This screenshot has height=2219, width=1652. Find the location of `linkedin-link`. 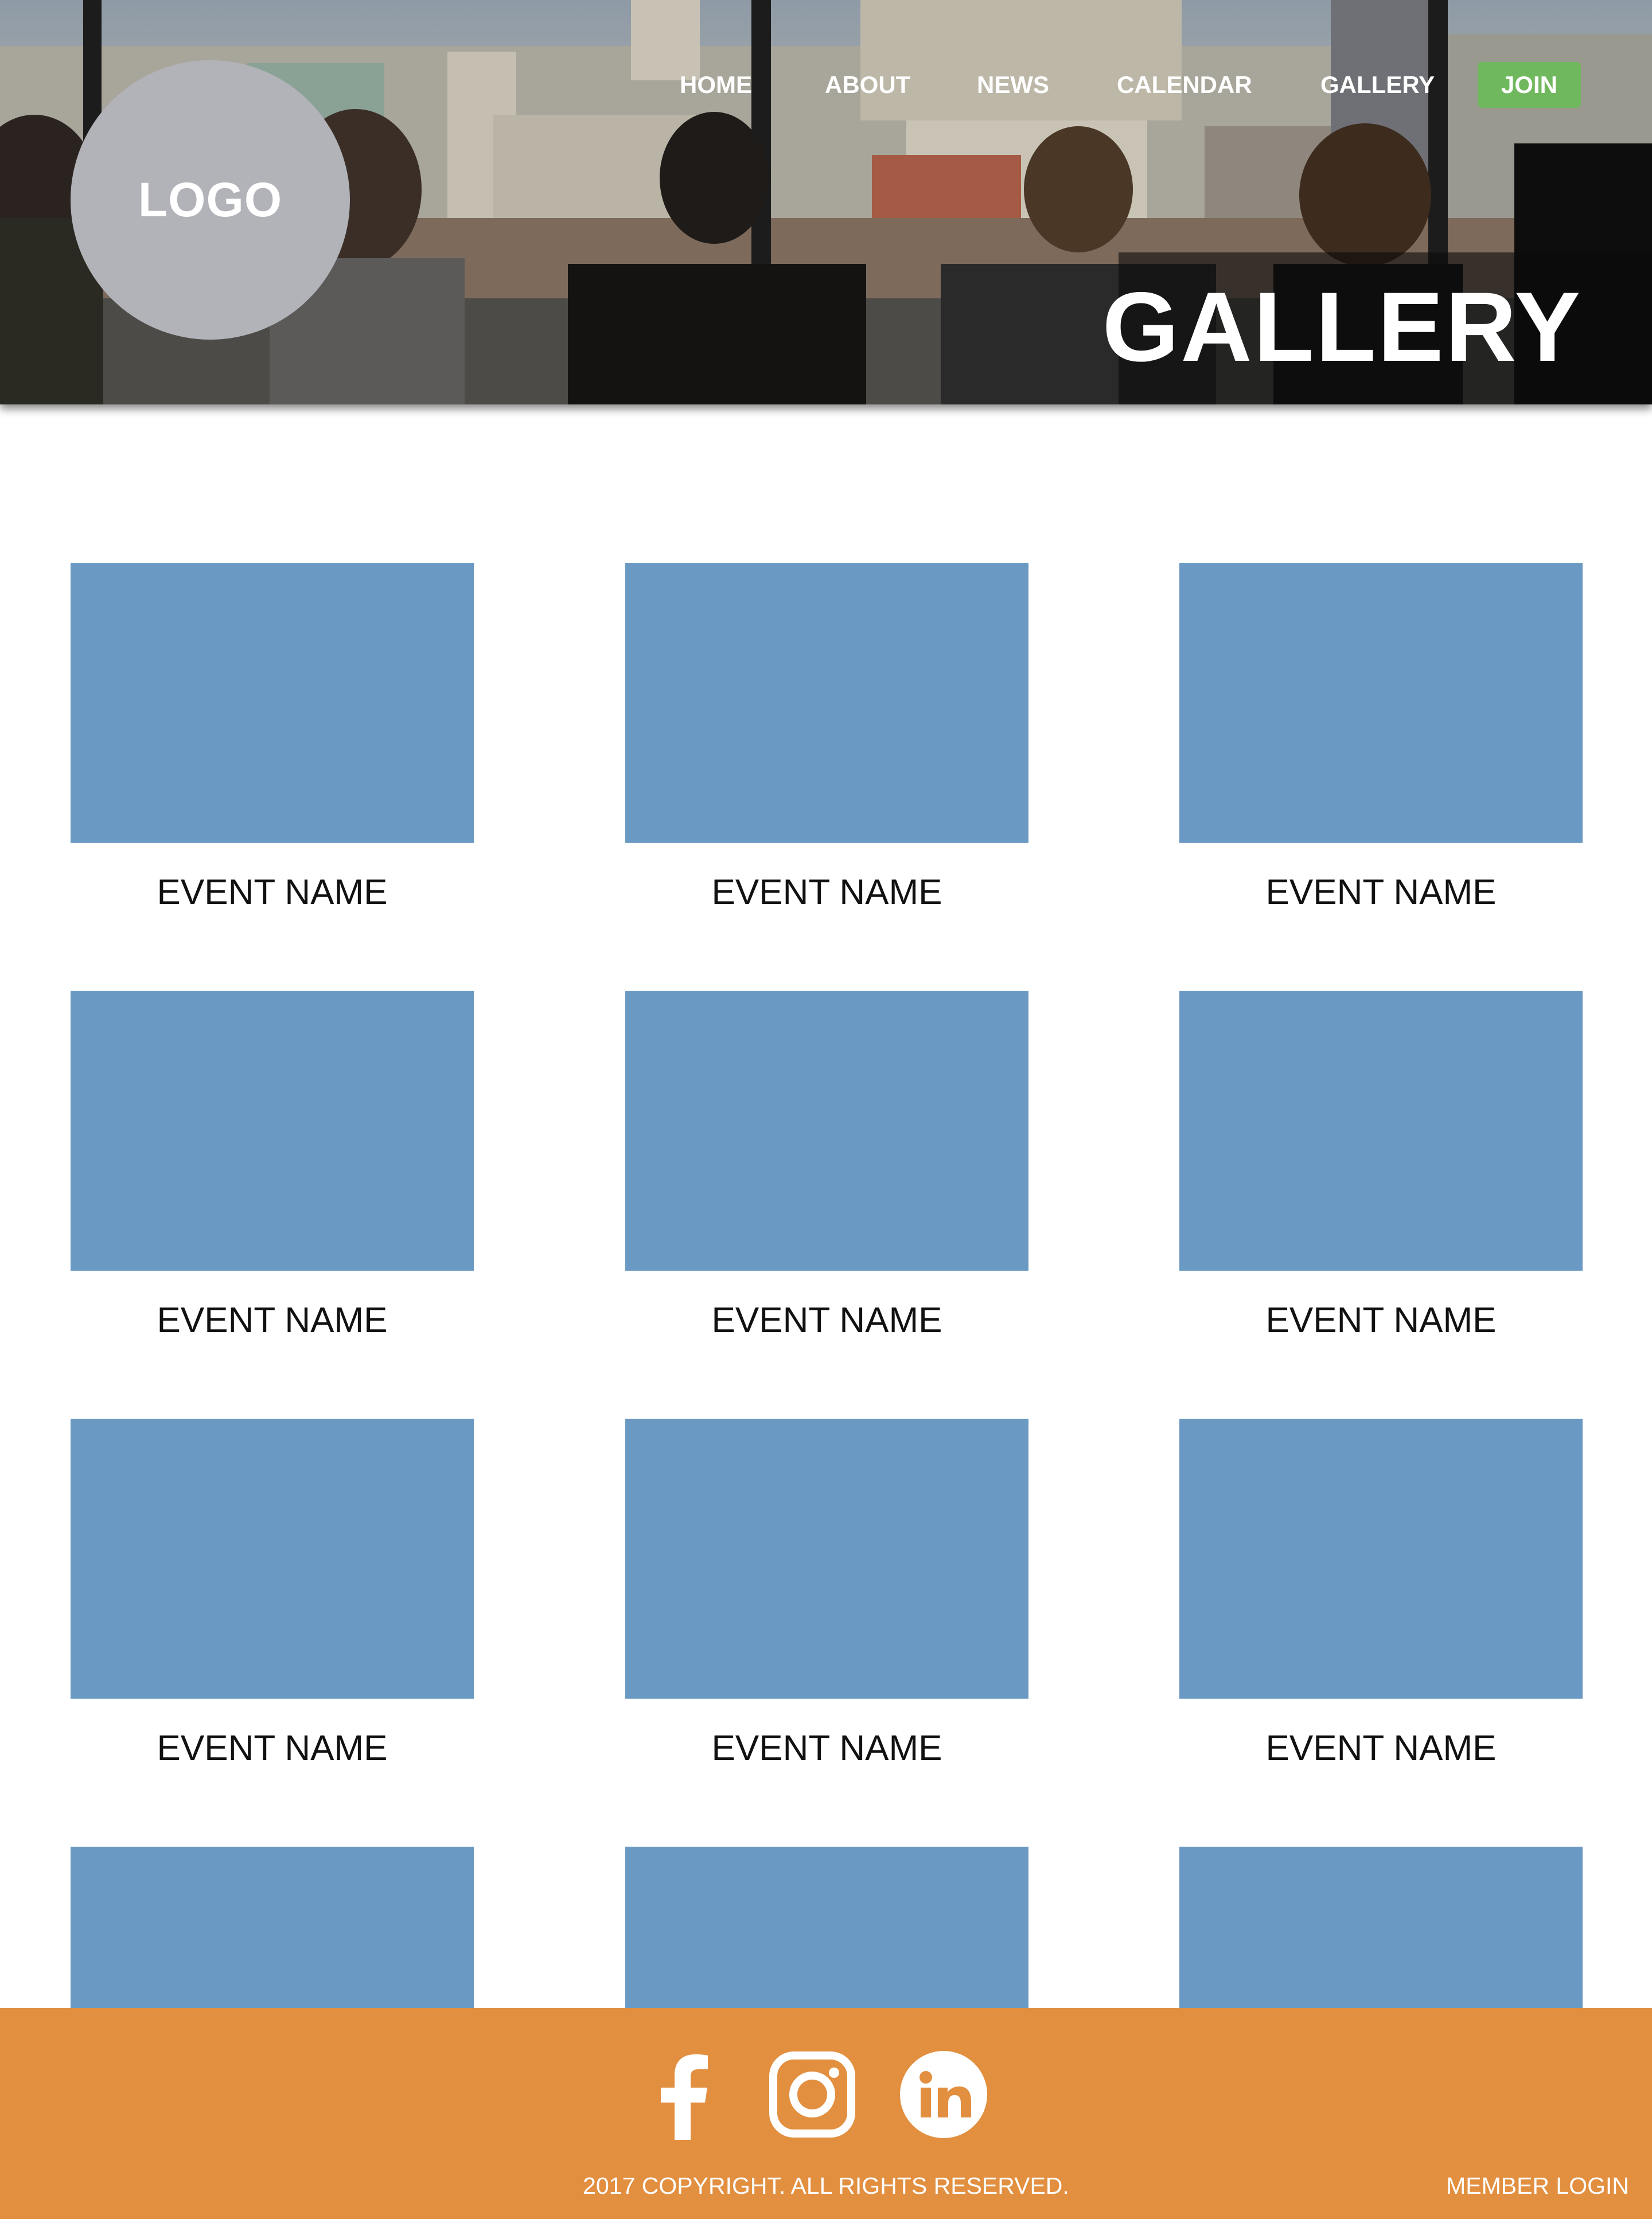

linkedin-link is located at coordinates (943, 2095).